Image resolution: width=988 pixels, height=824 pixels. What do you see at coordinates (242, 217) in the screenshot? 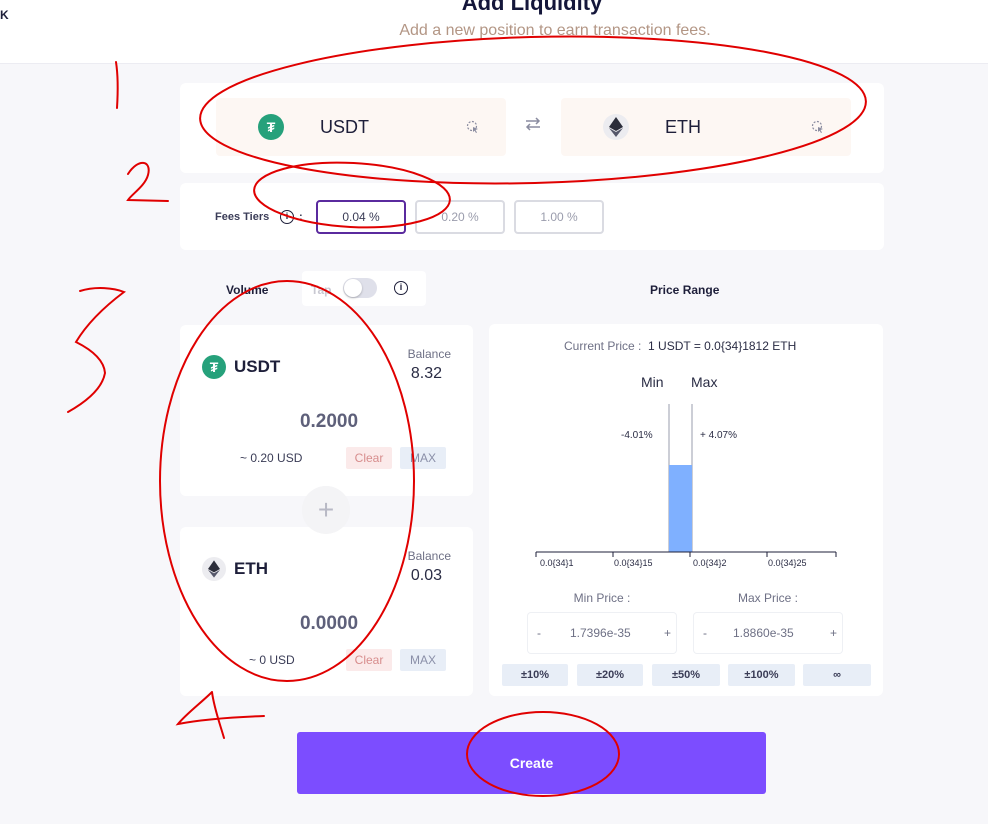
I see `fees-tiers-label: Fees Tiers` at bounding box center [242, 217].